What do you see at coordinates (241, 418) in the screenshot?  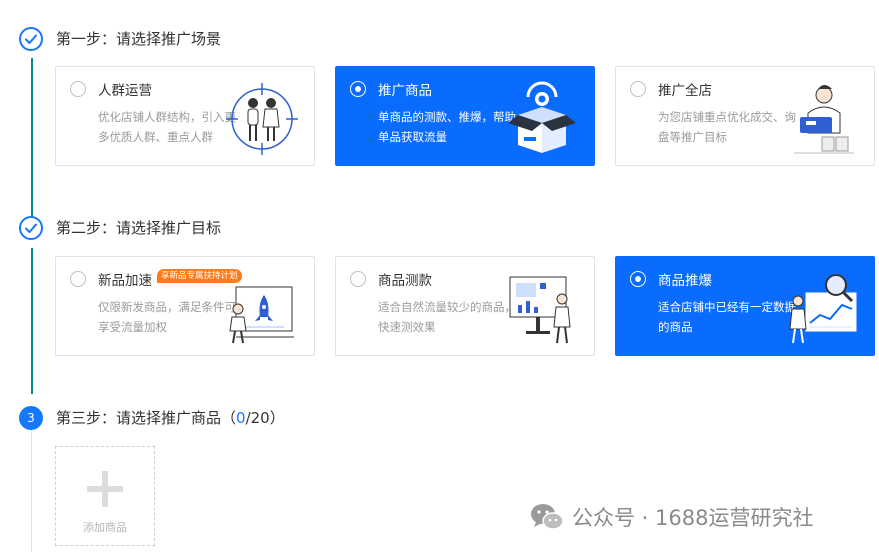 I see `selected-count: 0` at bounding box center [241, 418].